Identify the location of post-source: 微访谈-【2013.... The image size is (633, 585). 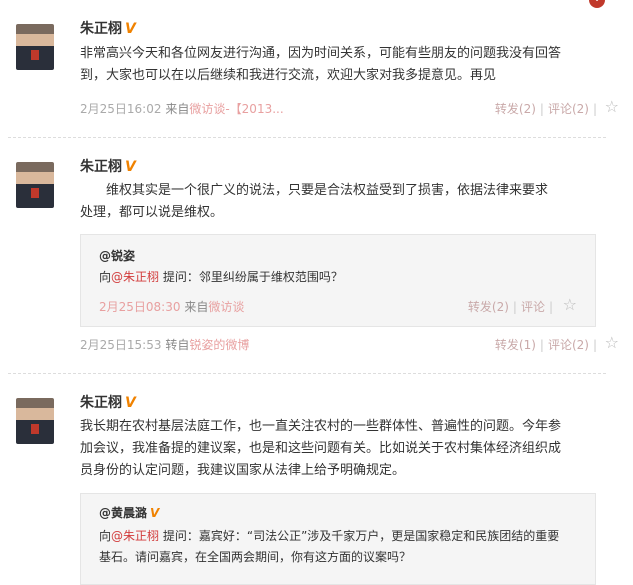
(236, 109).